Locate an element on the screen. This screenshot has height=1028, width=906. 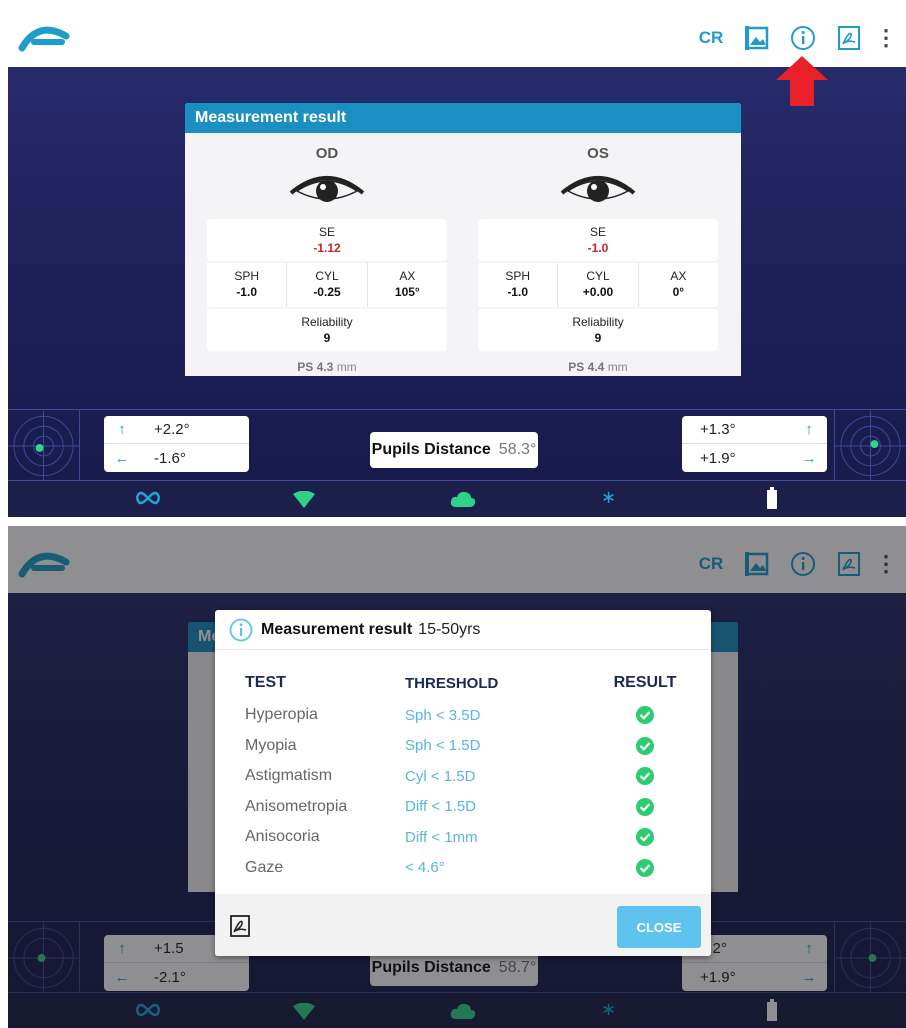
reliability-label: Reliability is located at coordinates (598, 322).